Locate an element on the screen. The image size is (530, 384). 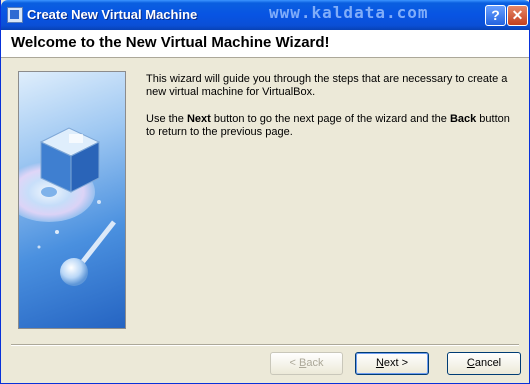
next-button: Next > is located at coordinates (392, 363).